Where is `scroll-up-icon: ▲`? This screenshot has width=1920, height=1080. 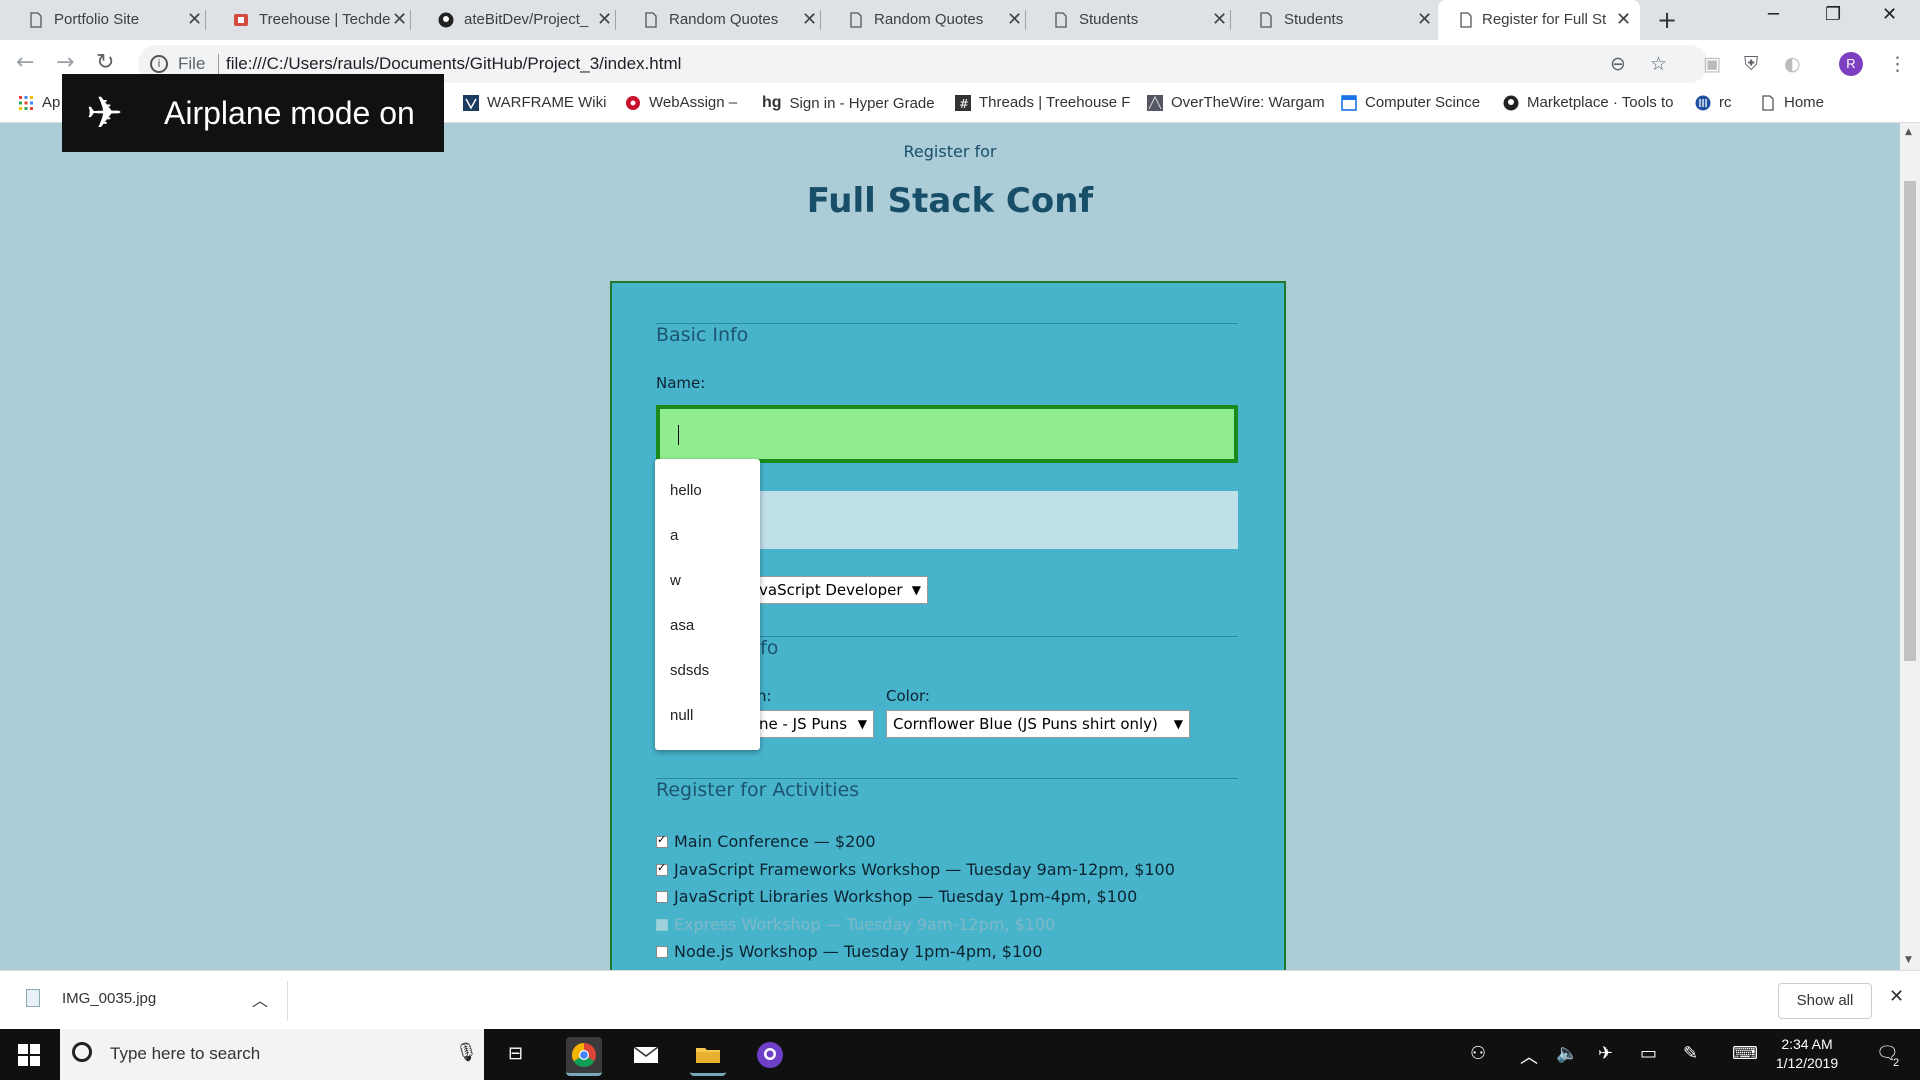 scroll-up-icon: ▲ is located at coordinates (1908, 132).